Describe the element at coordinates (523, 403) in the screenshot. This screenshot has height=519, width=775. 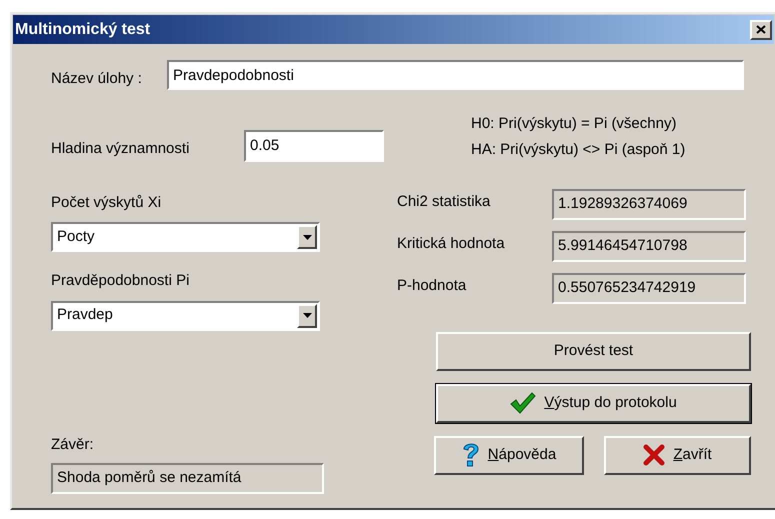
I see `checkmark-icon` at that location.